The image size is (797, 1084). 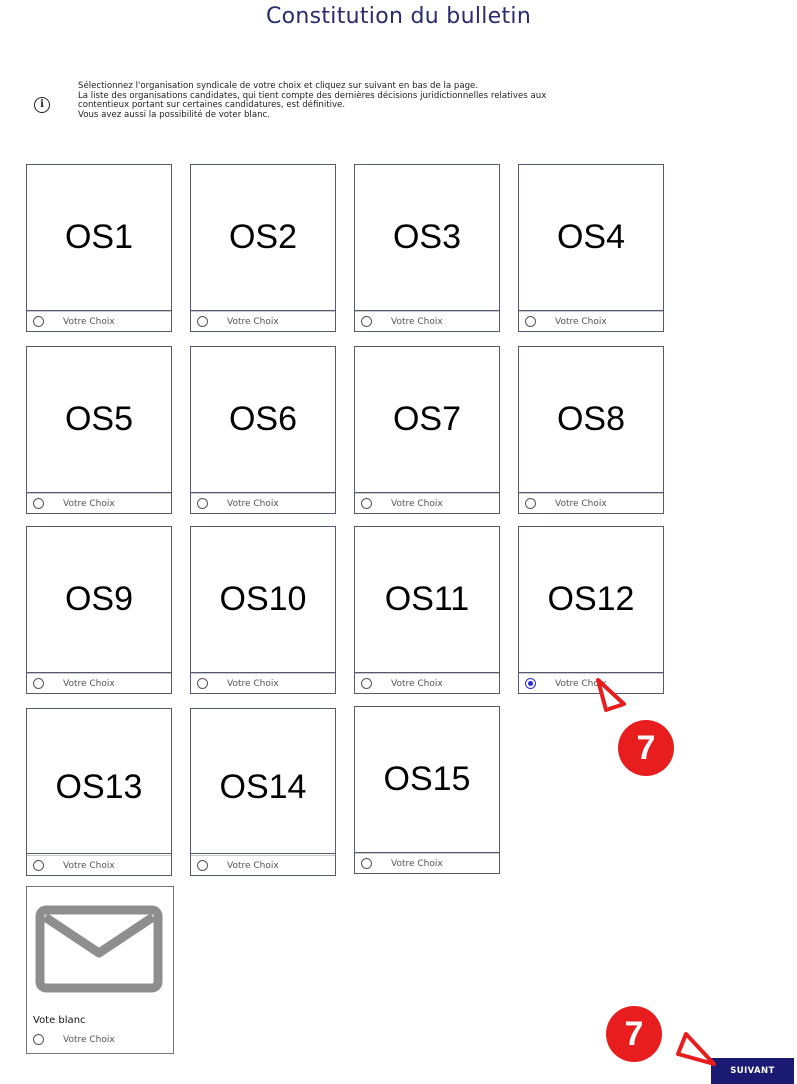 I want to click on blank-vote-card: Vote blanc Votre Choix, so click(x=100, y=970).